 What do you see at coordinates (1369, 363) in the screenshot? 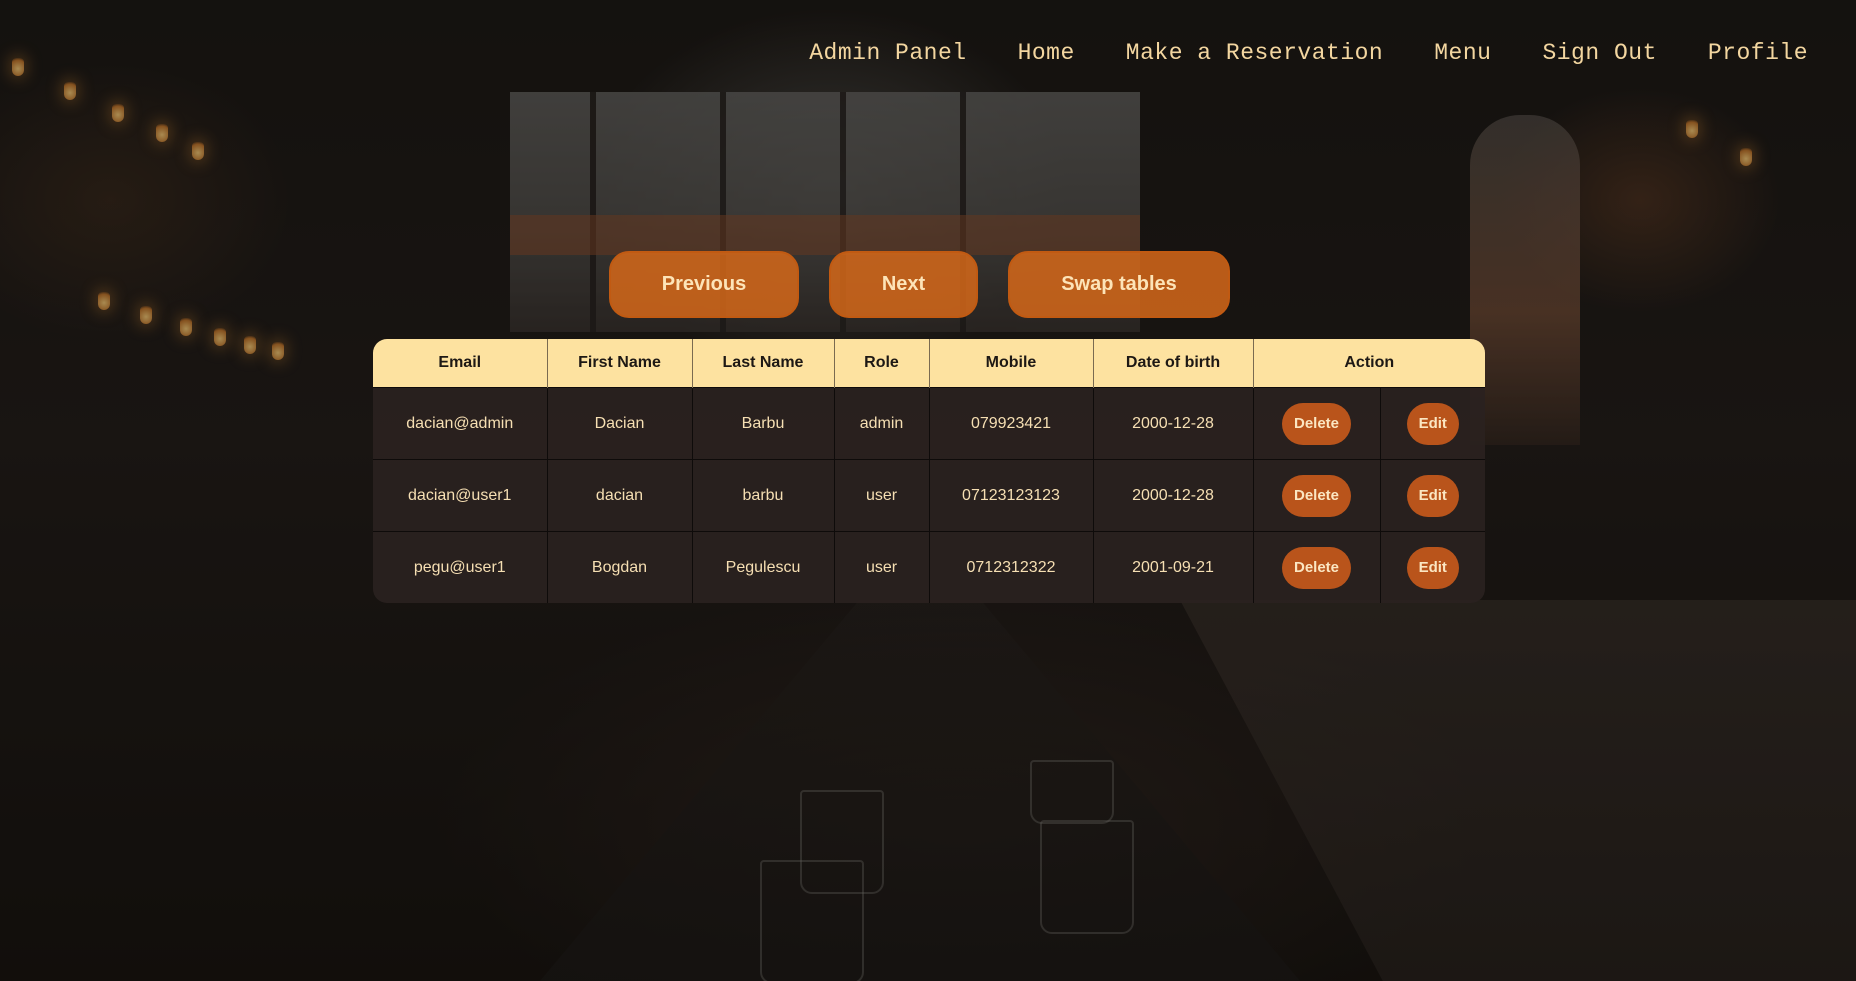
I see `column-header-action: Action` at bounding box center [1369, 363].